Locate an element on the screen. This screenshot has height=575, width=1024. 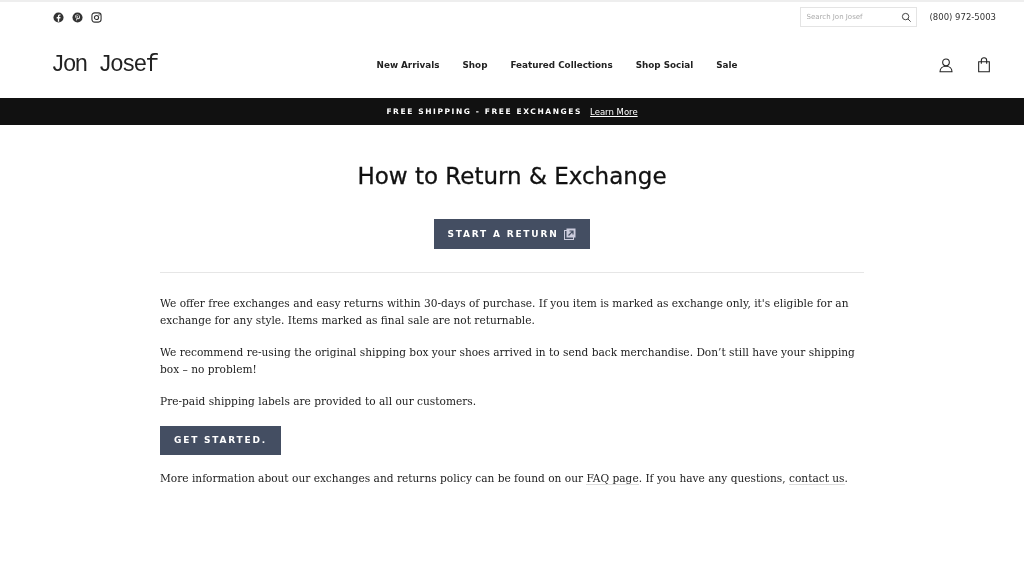
start-return-button: START A RETURN is located at coordinates (512, 234).